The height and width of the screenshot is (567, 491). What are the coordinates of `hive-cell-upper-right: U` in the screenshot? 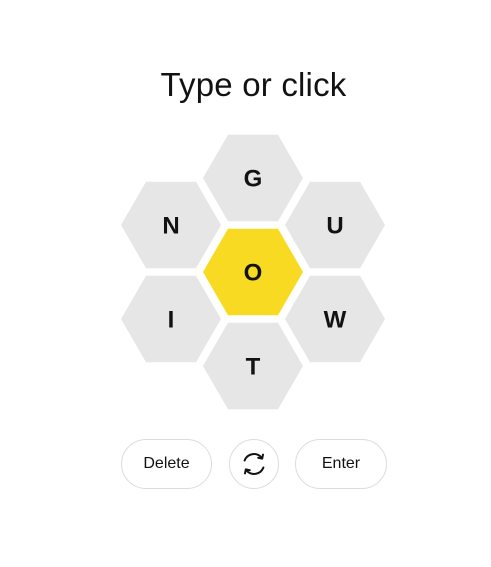 It's located at (335, 225).